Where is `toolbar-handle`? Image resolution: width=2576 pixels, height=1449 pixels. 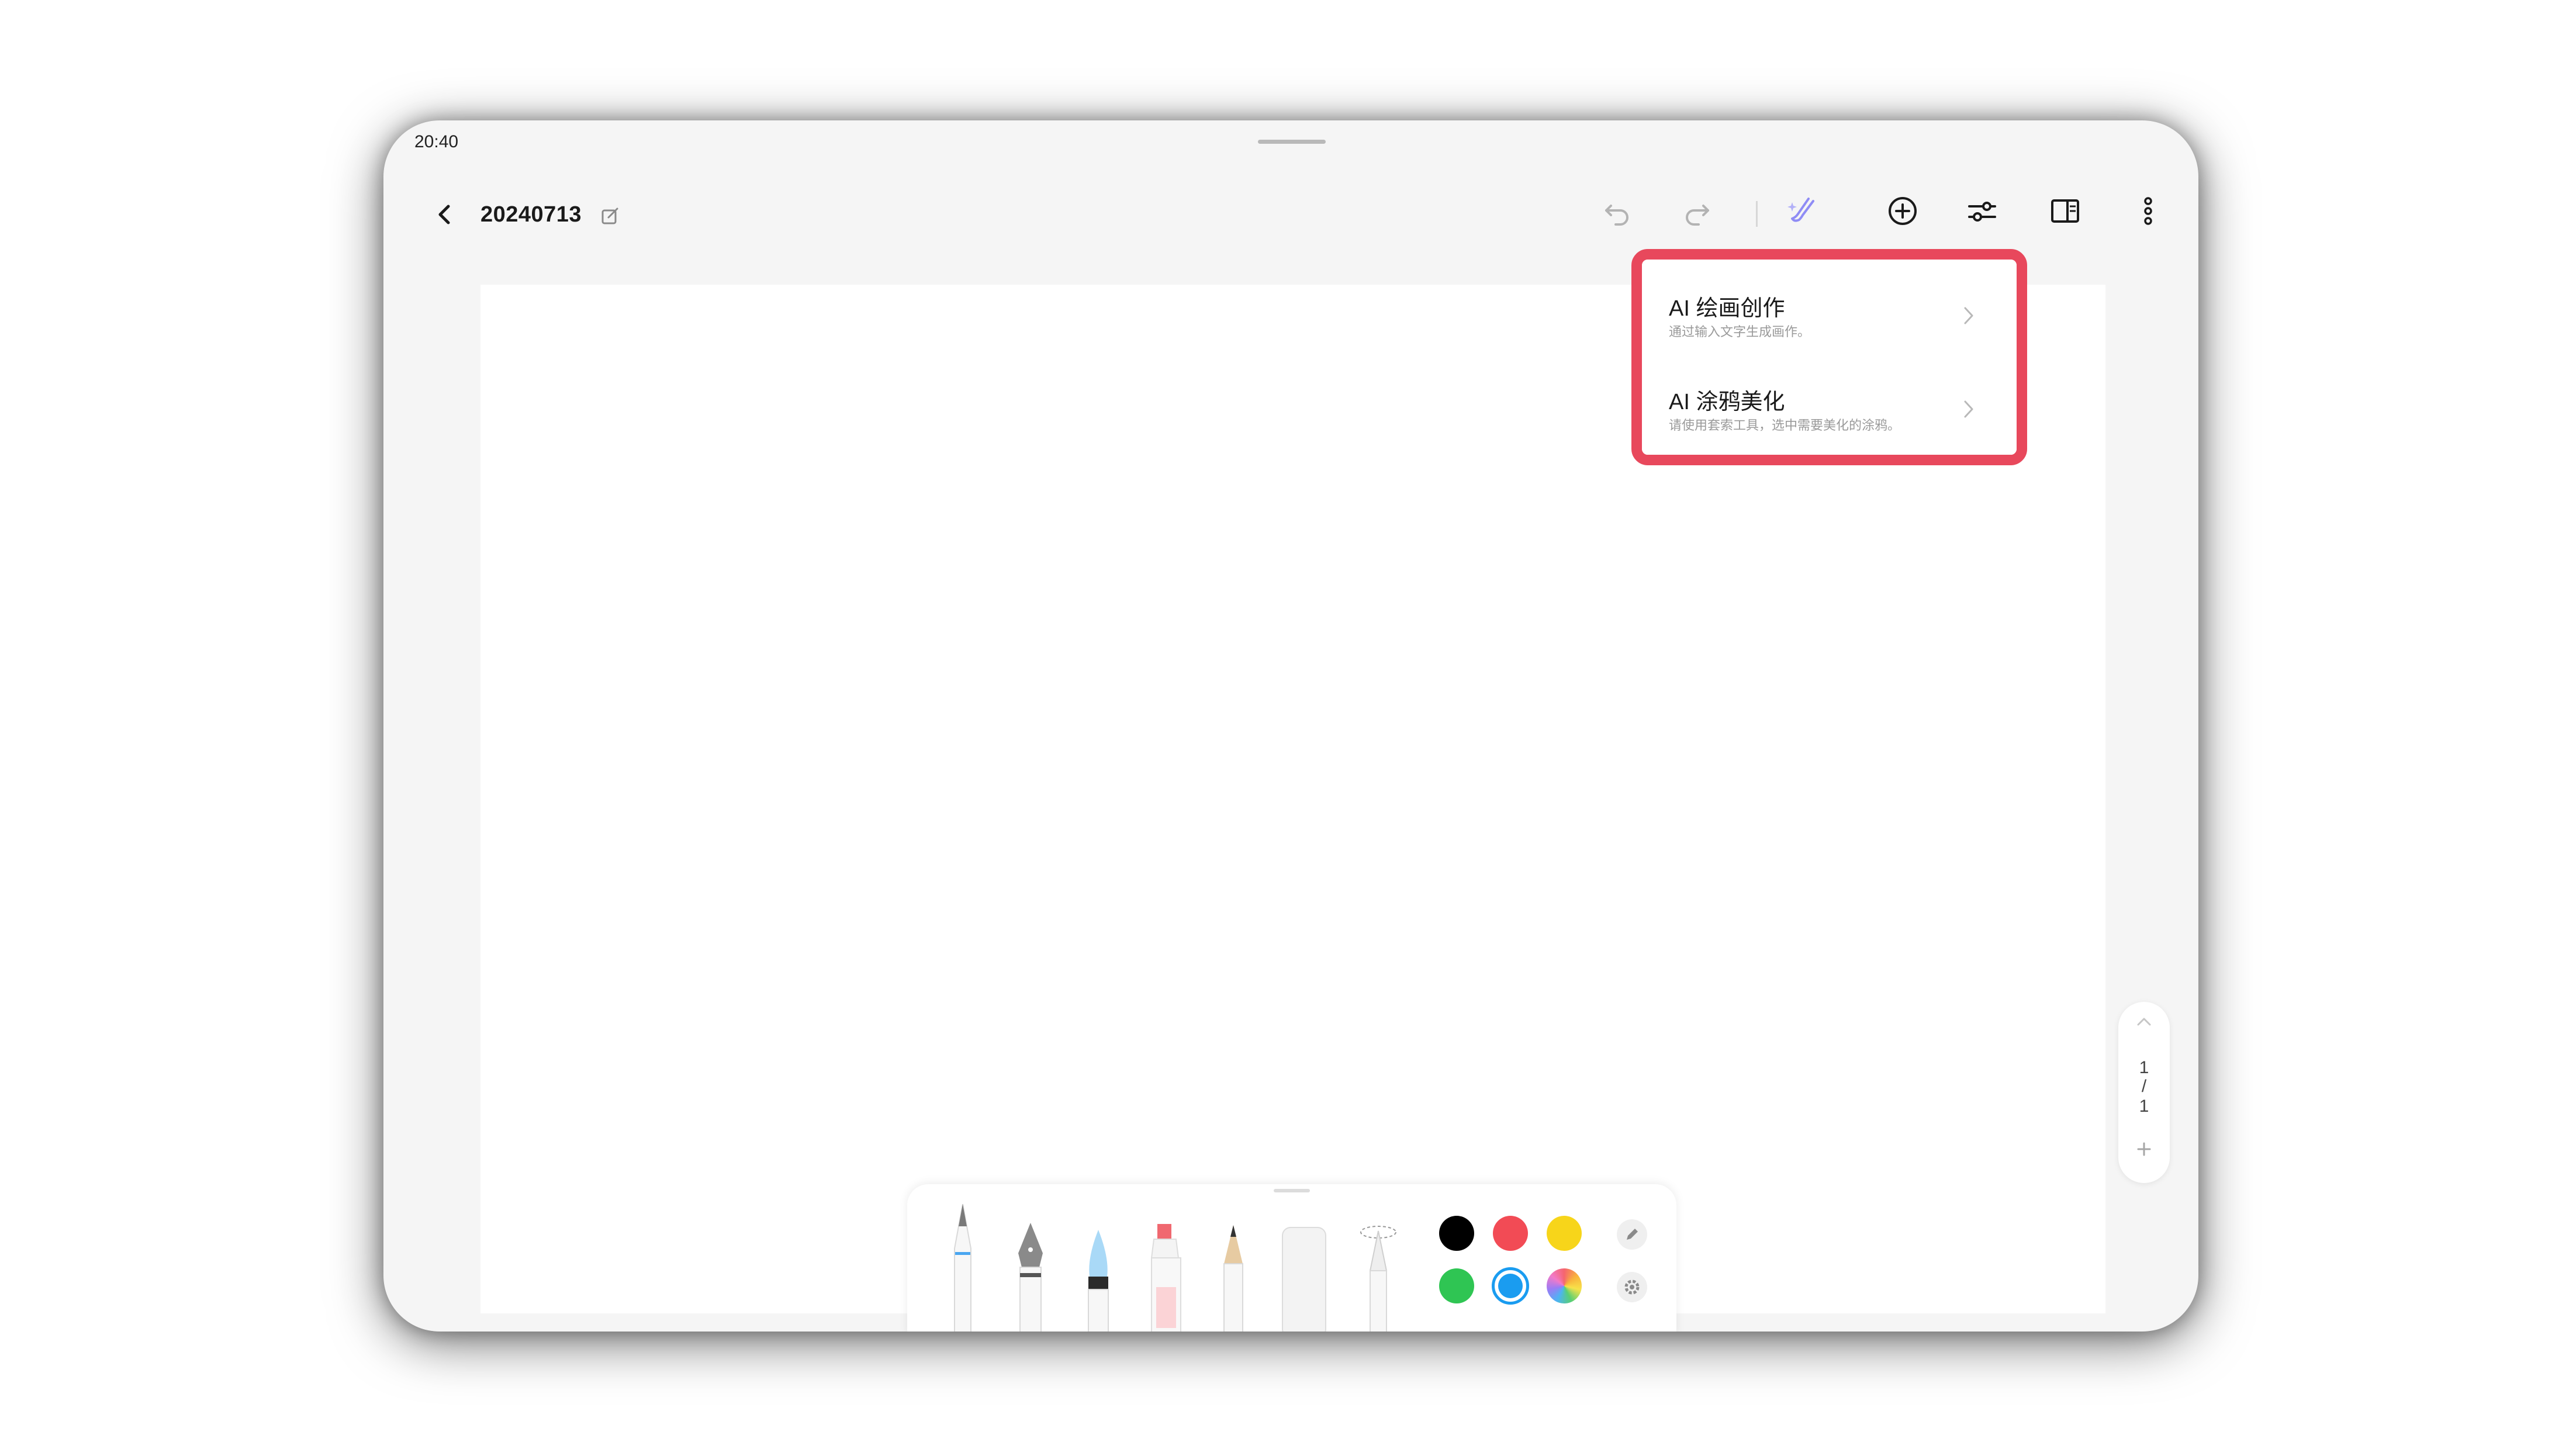
toolbar-handle is located at coordinates (1292, 1190).